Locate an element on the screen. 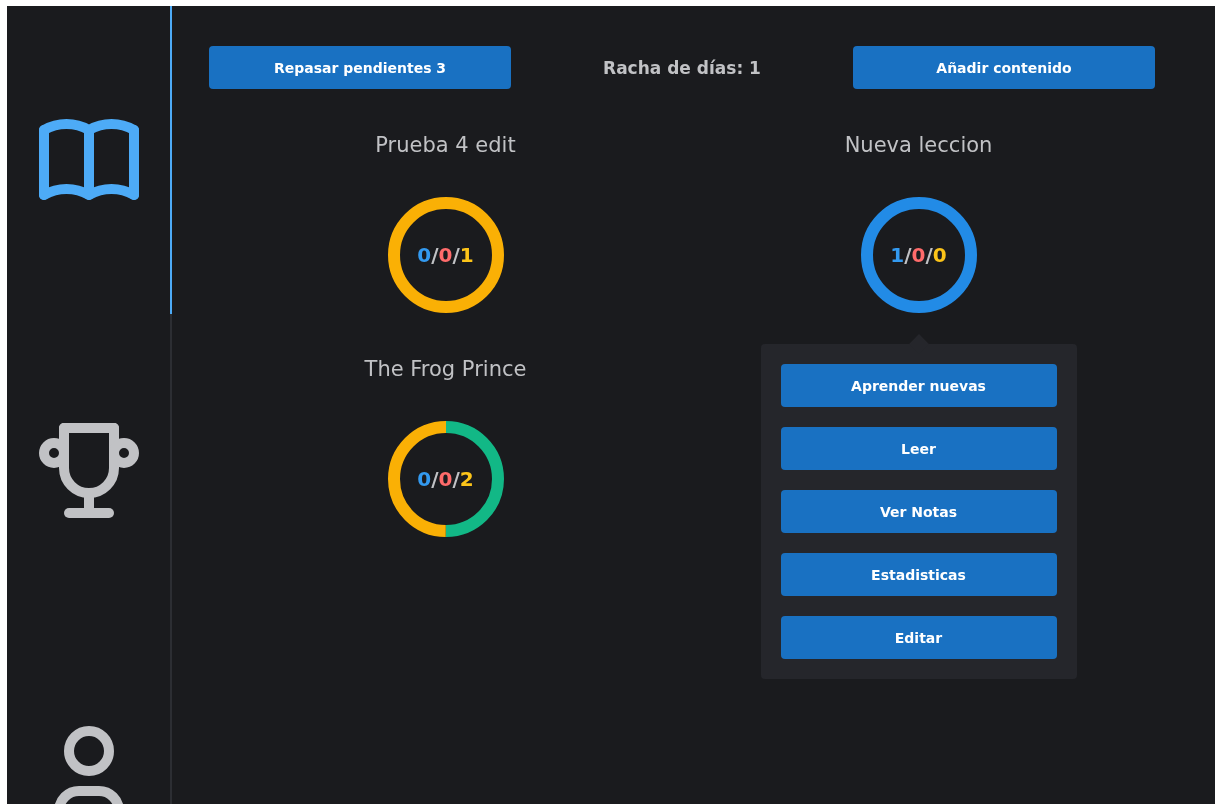 The height and width of the screenshot is (804, 1215). menu-button: Ver Notas is located at coordinates (918, 511).